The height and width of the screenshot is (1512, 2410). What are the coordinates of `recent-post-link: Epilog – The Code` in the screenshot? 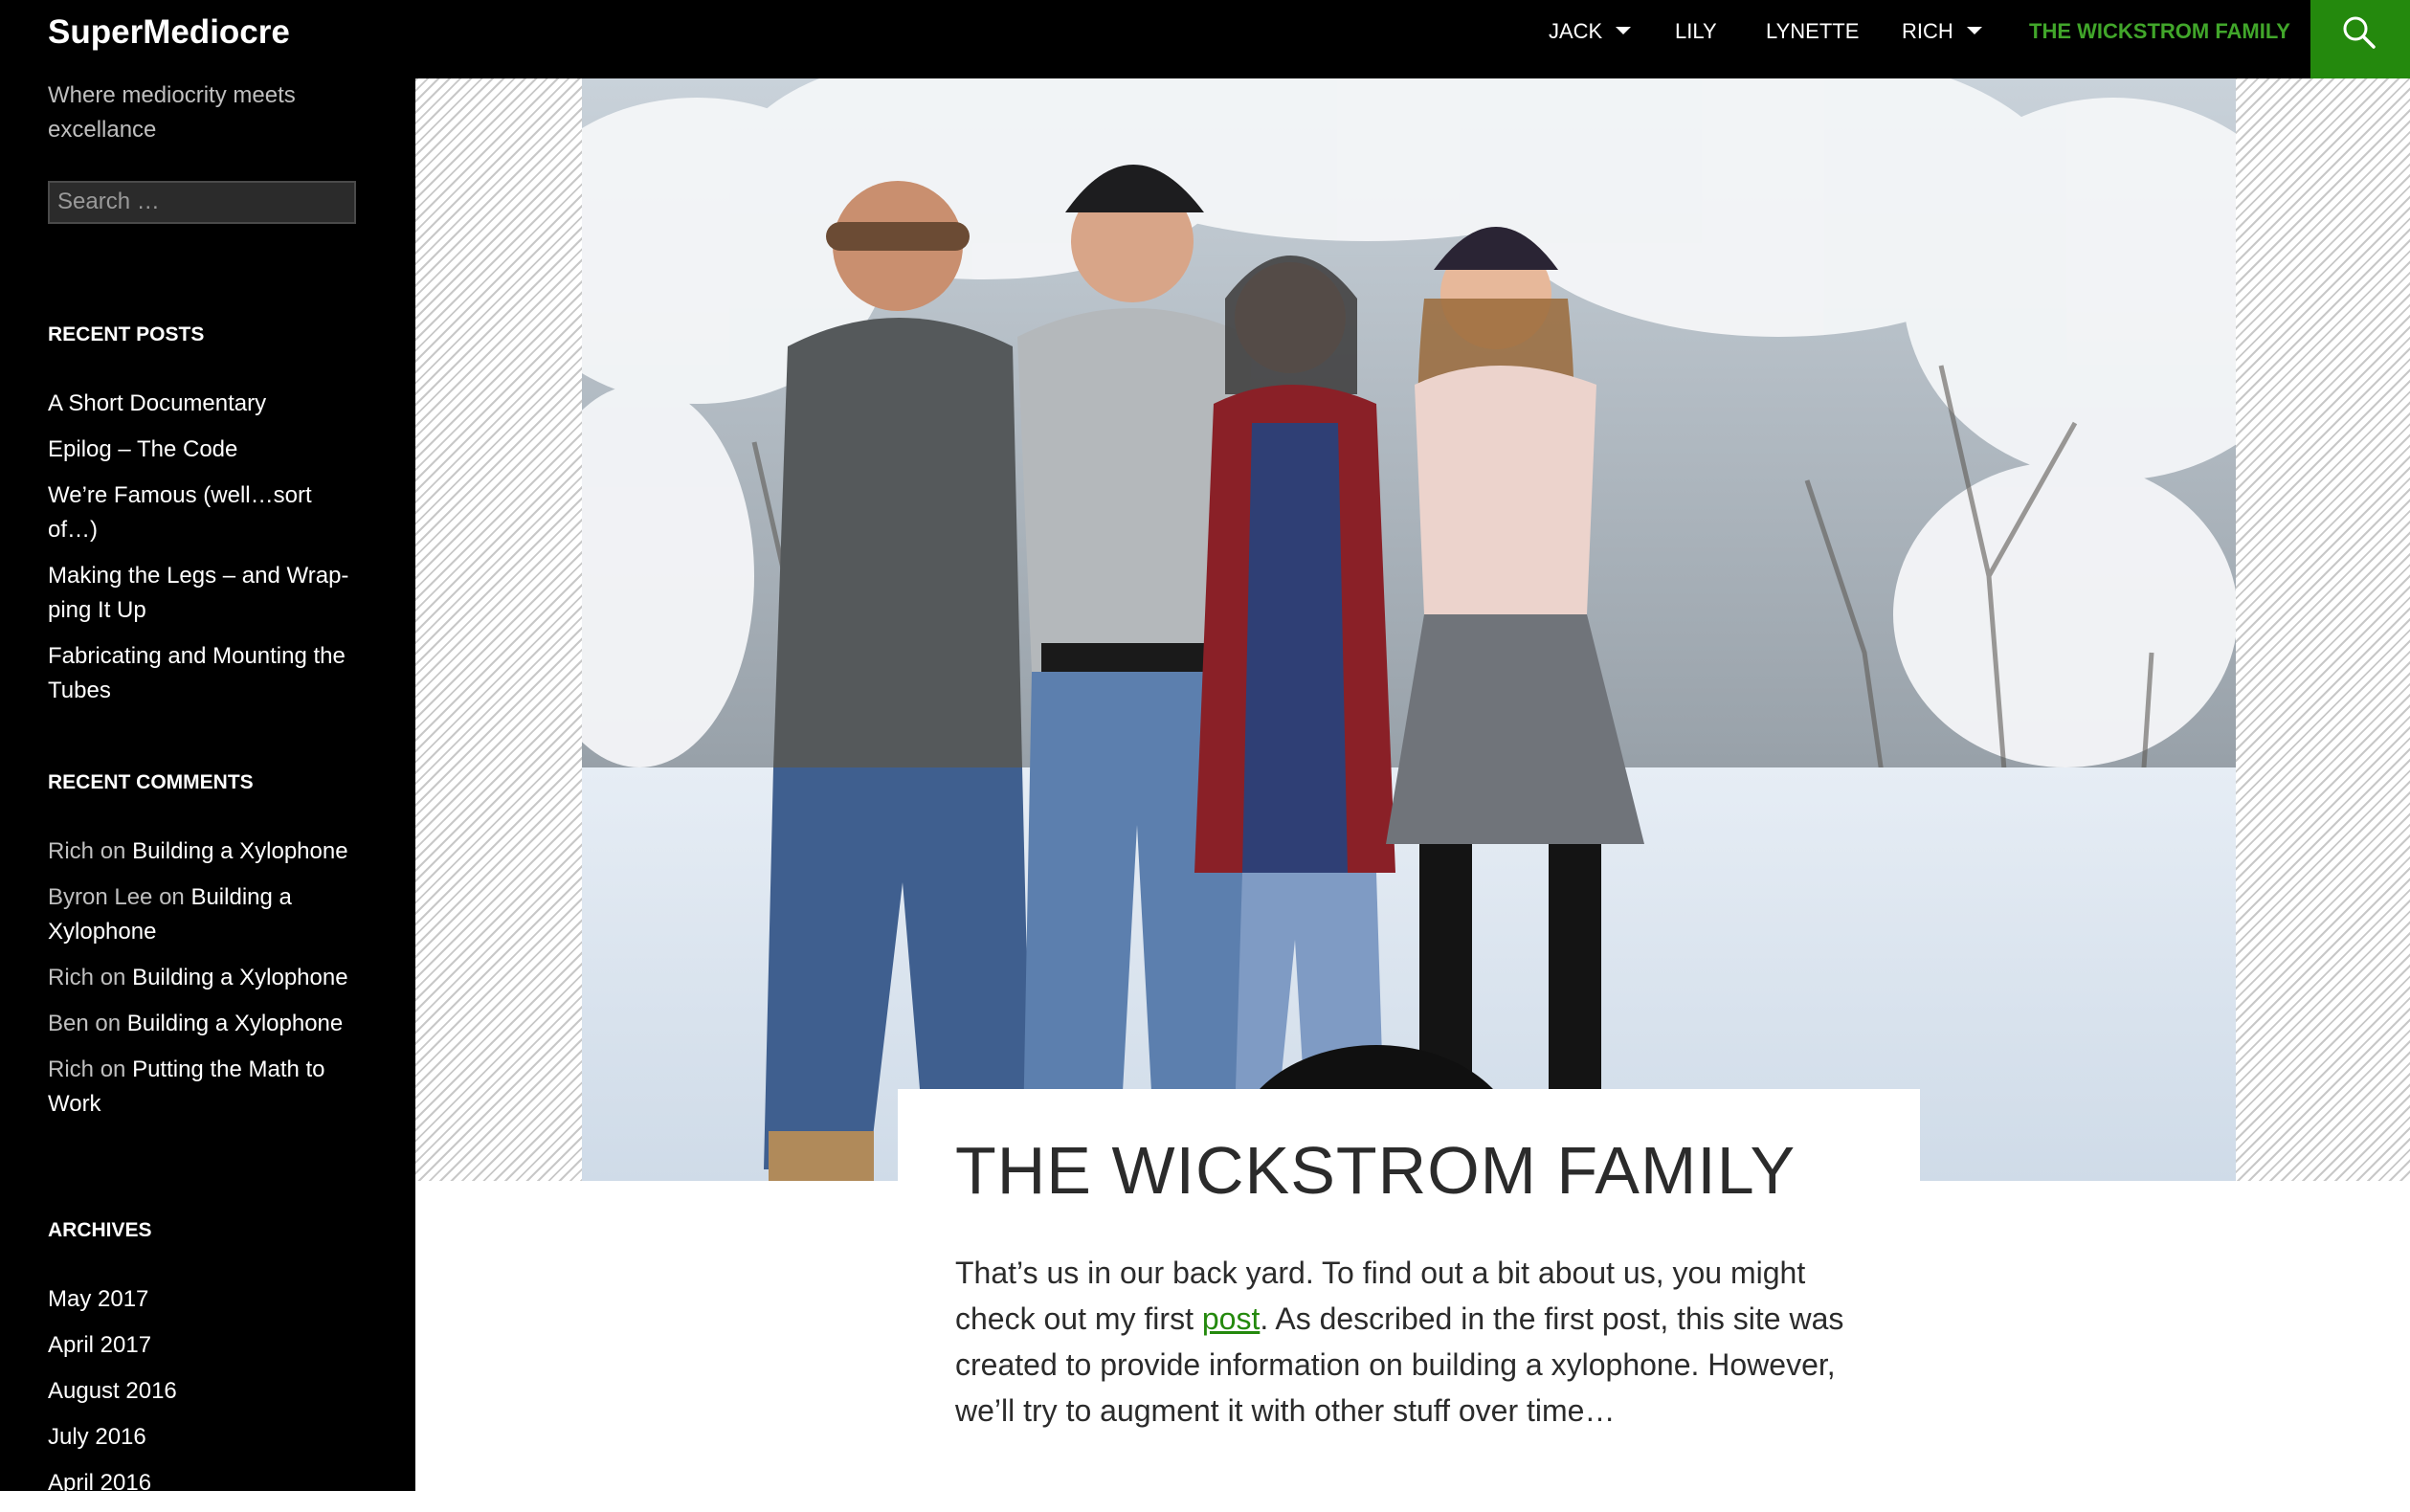 It's located at (206, 450).